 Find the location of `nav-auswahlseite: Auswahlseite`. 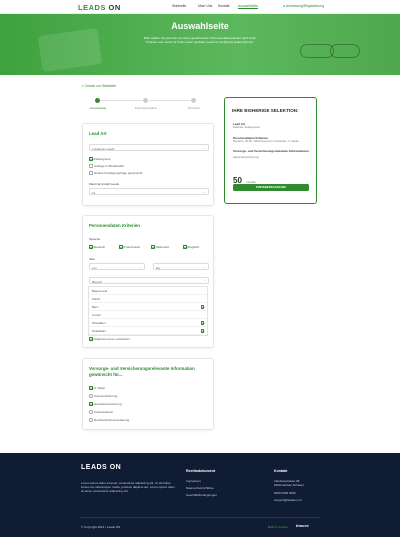

nav-auswahlseite: Auswahlseite is located at coordinates (248, 6).